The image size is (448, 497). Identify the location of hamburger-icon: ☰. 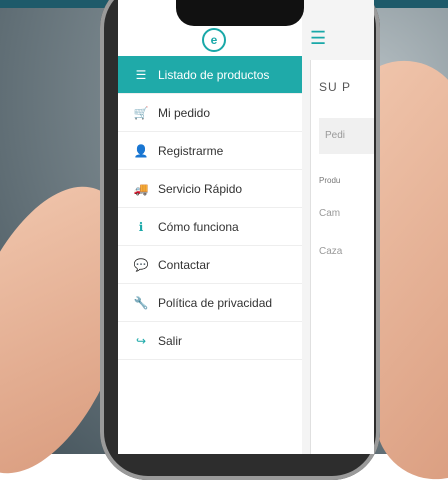
(318, 38).